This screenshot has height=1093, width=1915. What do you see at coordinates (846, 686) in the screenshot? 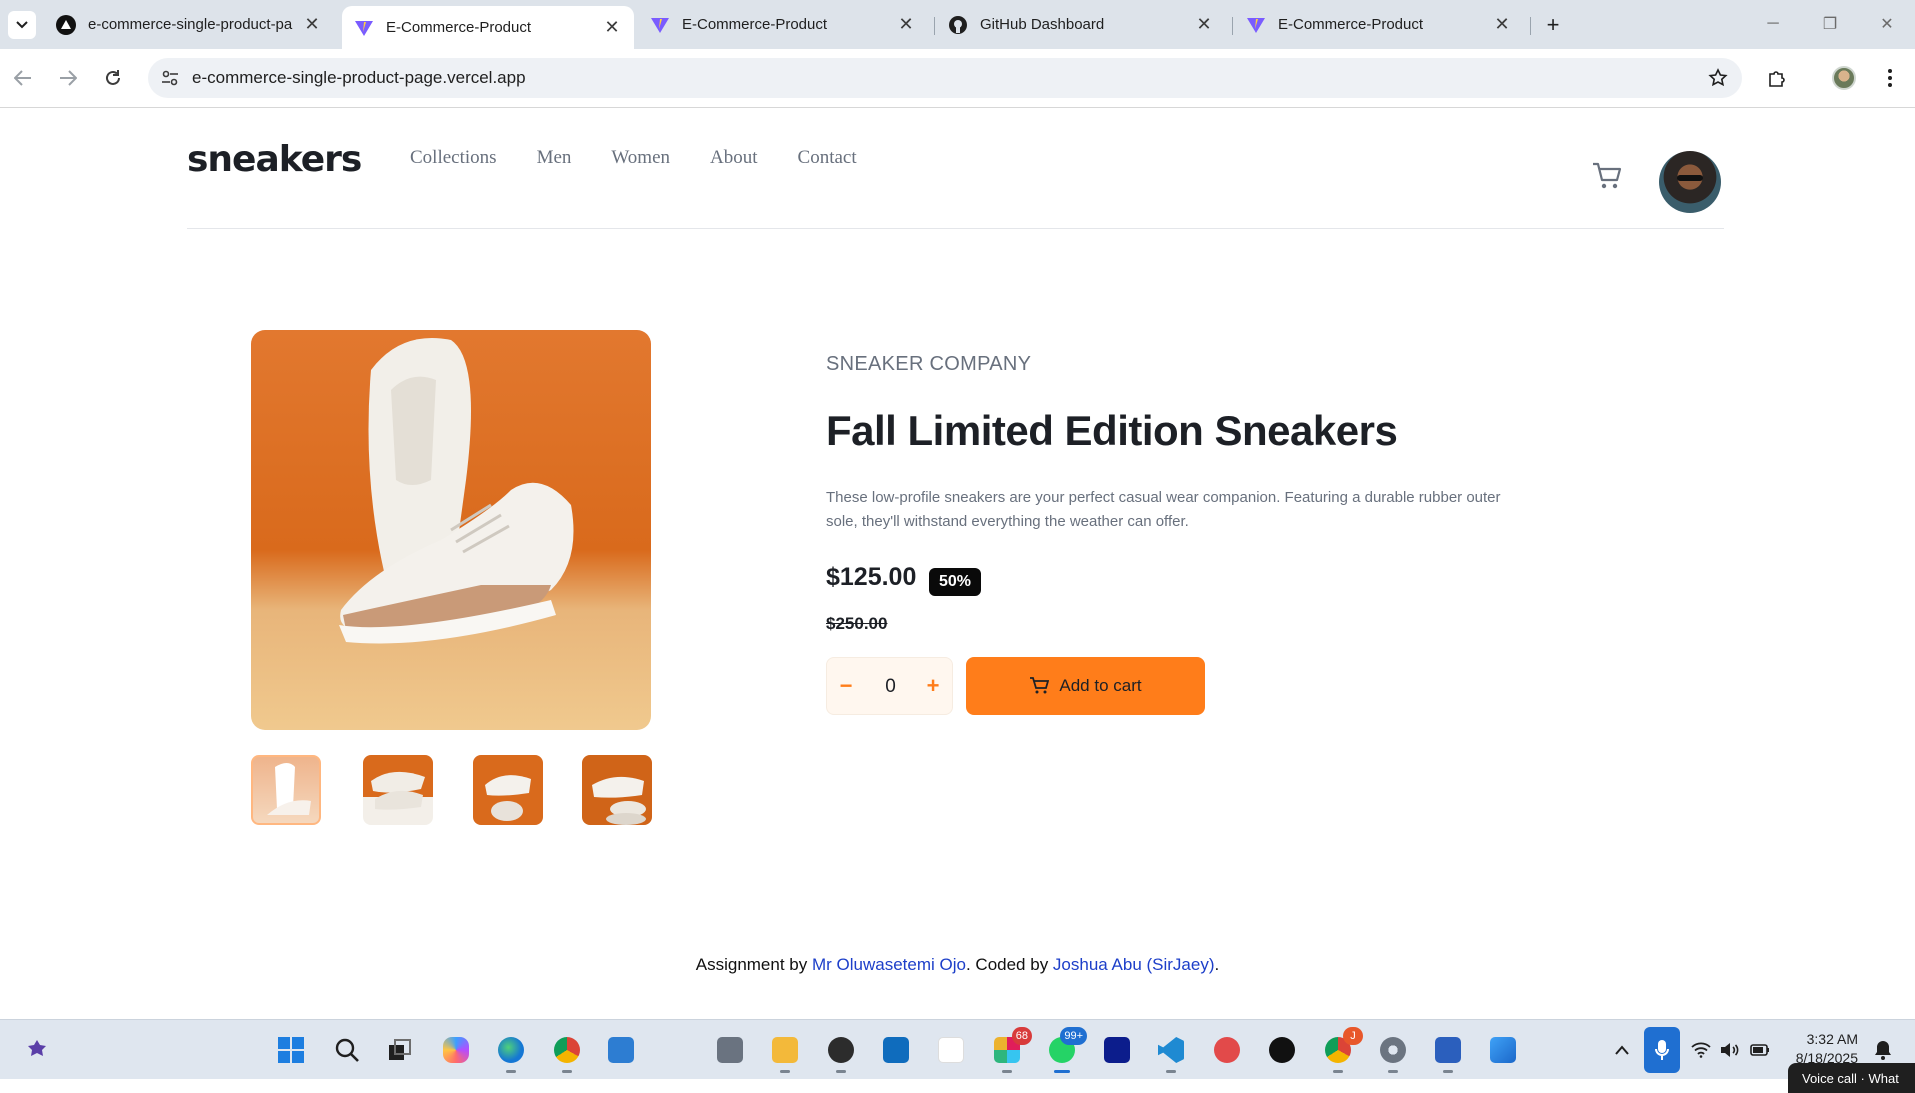
I see `decrease-quantity-button: −` at bounding box center [846, 686].